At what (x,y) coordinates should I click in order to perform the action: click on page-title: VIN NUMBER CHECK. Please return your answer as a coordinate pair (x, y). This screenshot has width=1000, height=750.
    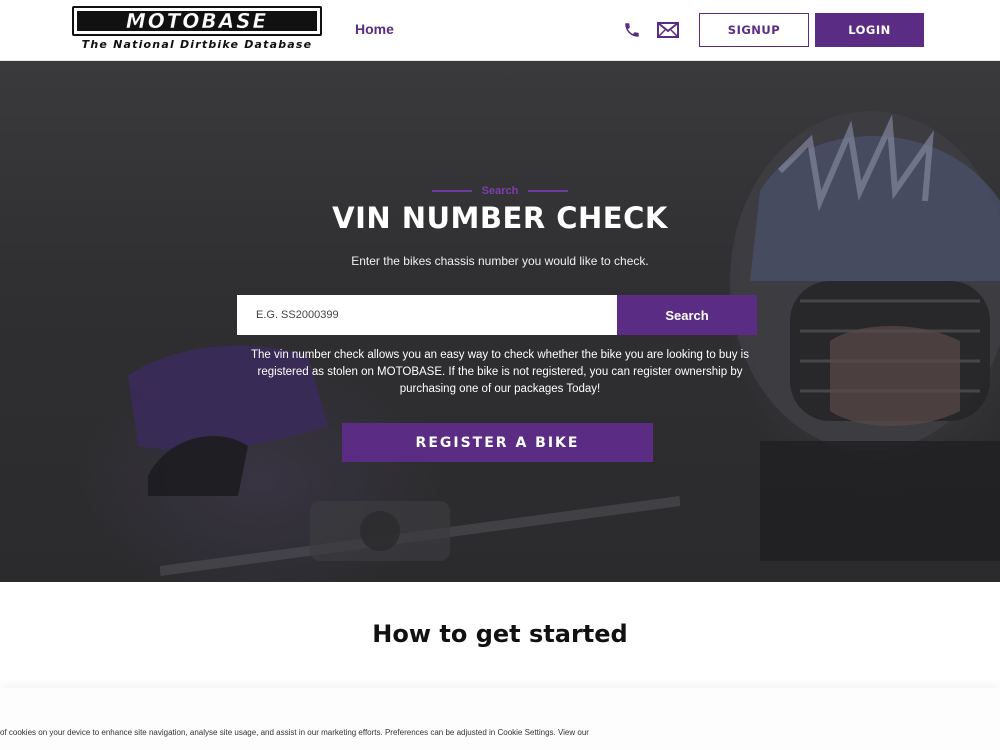
    Looking at the image, I should click on (500, 218).